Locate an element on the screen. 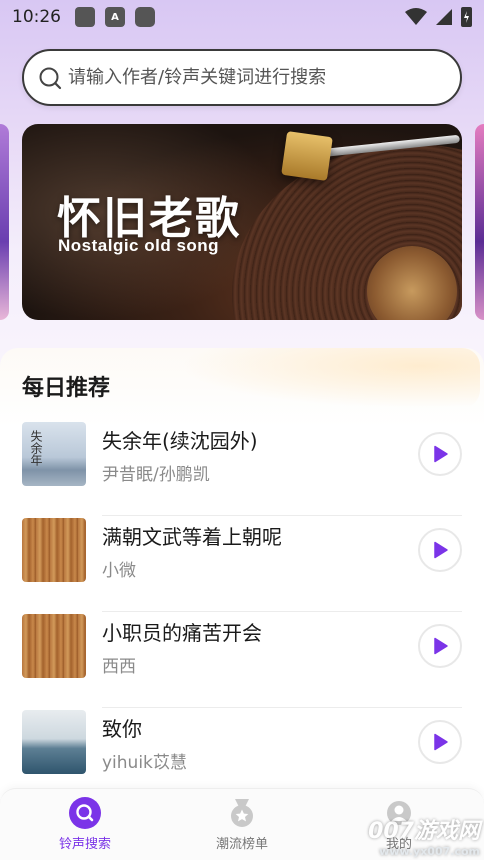 This screenshot has width=484, height=860. medal-icon is located at coordinates (242, 813).